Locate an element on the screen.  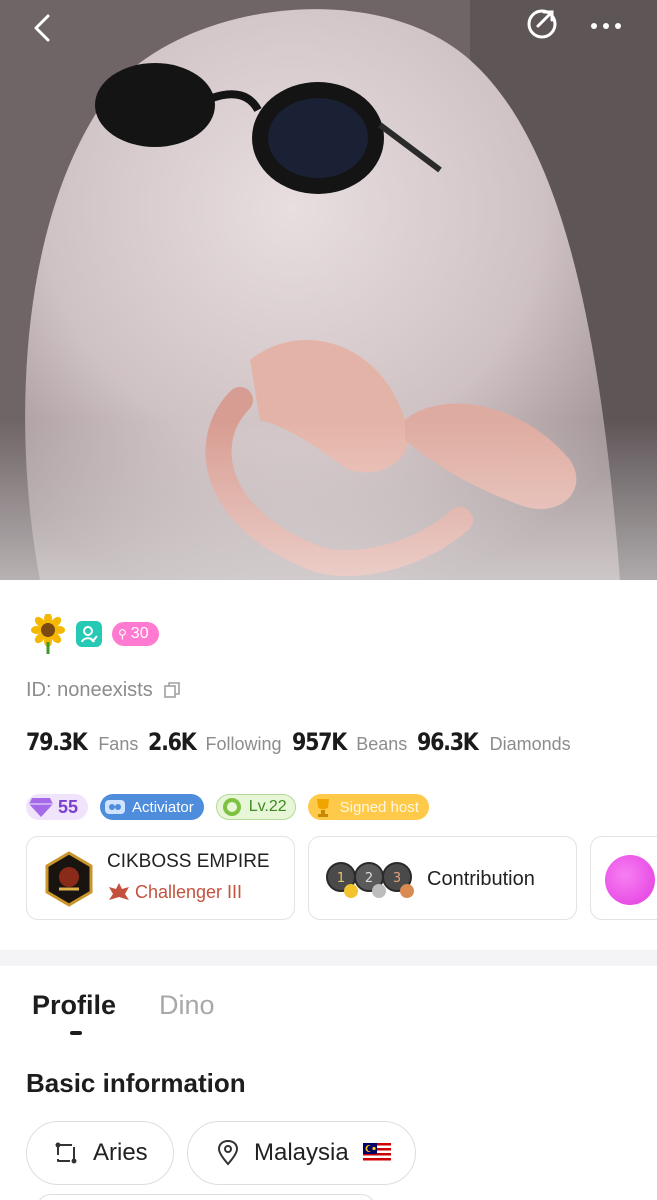
extra-card is located at coordinates (623, 878).